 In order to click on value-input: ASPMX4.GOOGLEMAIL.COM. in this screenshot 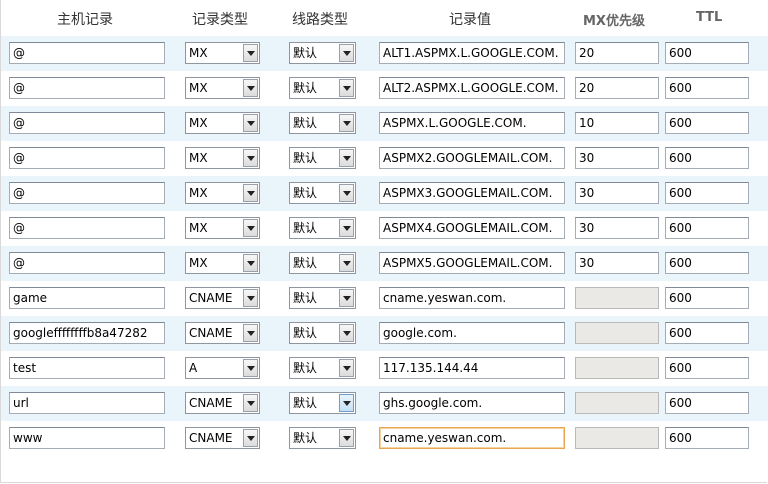, I will do `click(472, 228)`.